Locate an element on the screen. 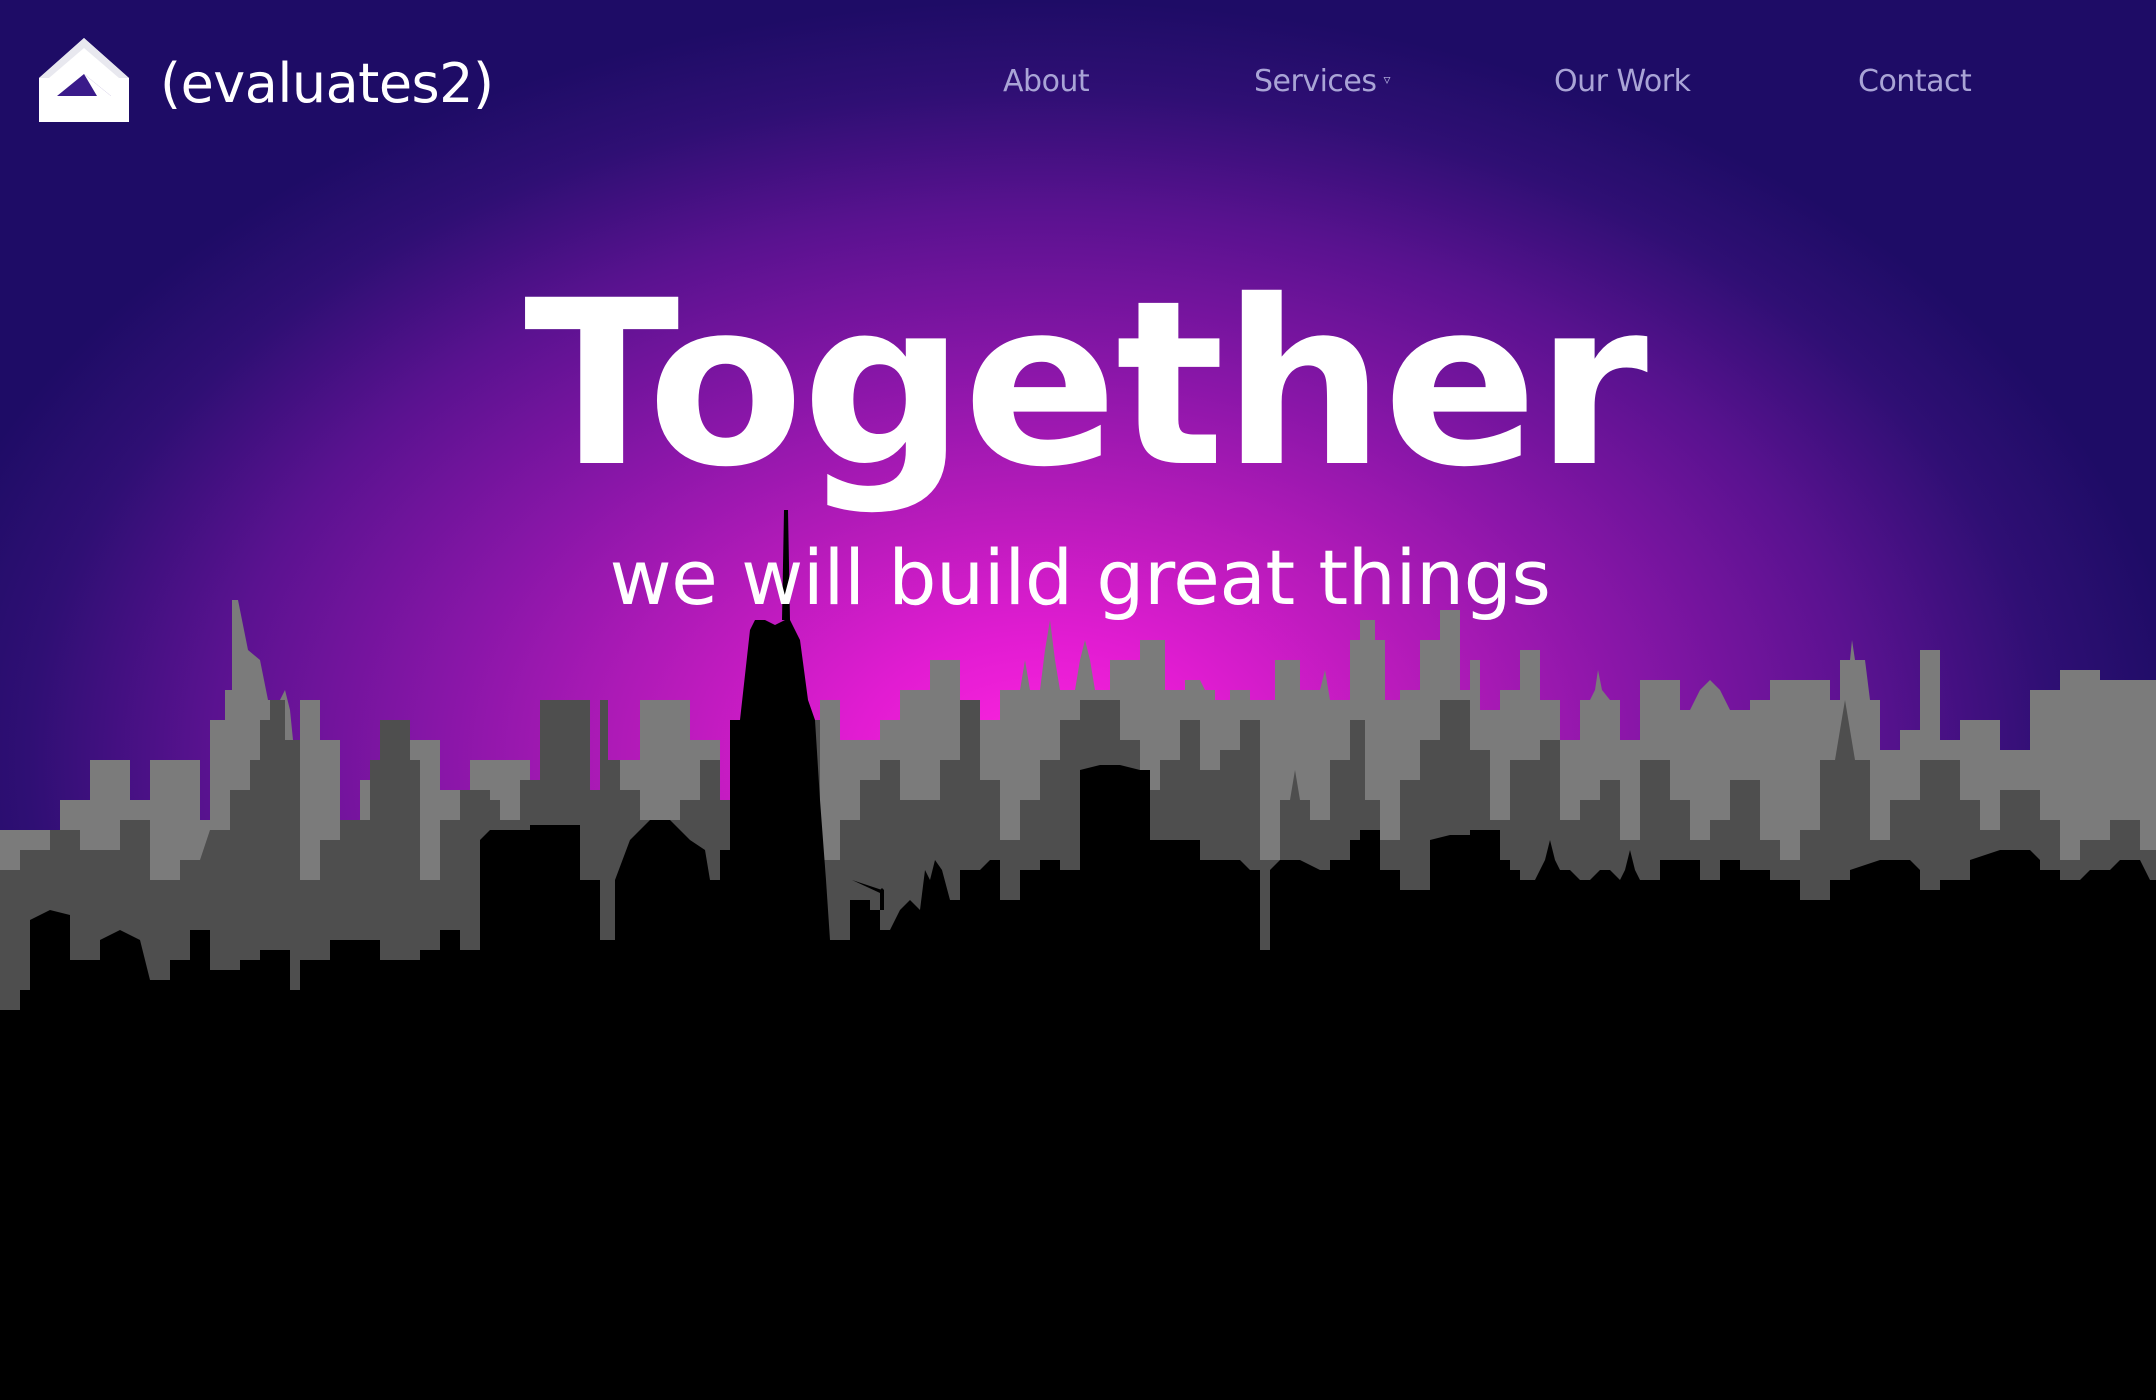 The image size is (2156, 1400). hero-headline: Together is located at coordinates (1085, 384).